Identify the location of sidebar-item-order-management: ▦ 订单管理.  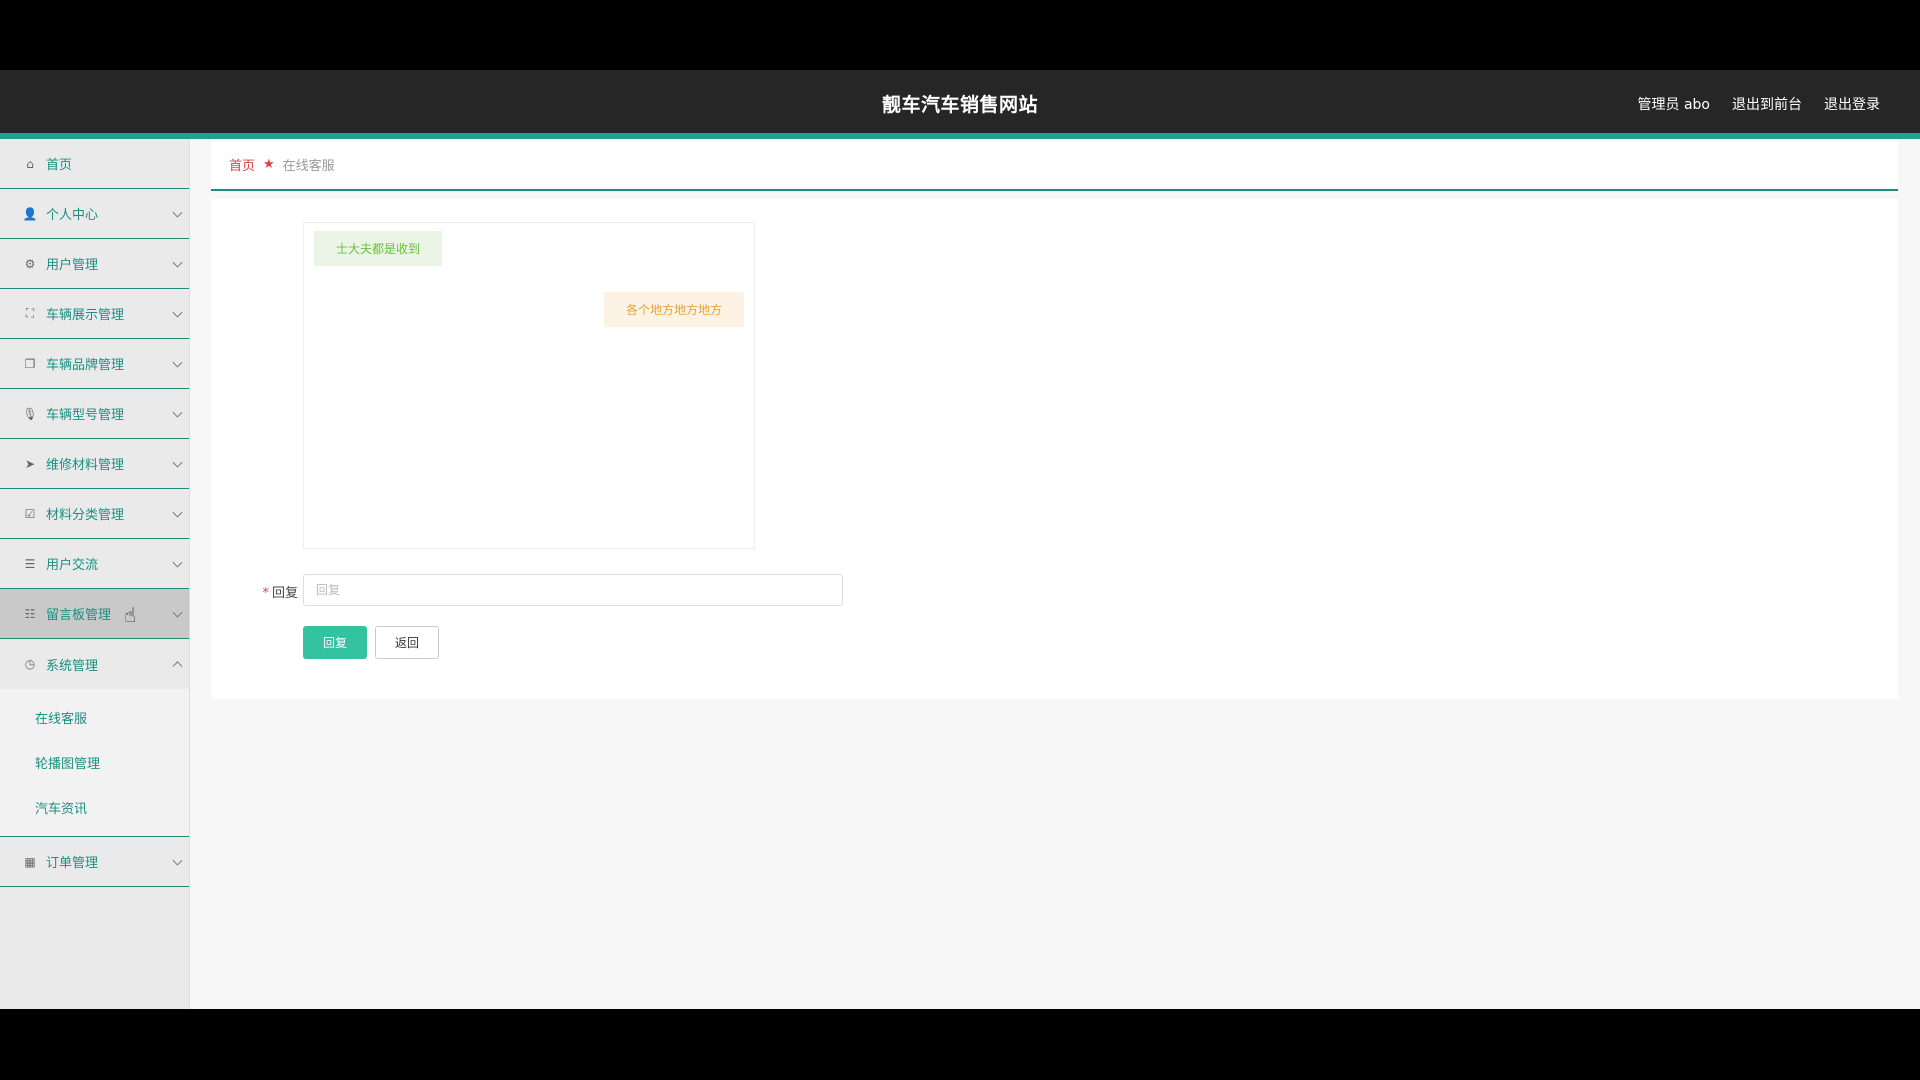
(94, 862).